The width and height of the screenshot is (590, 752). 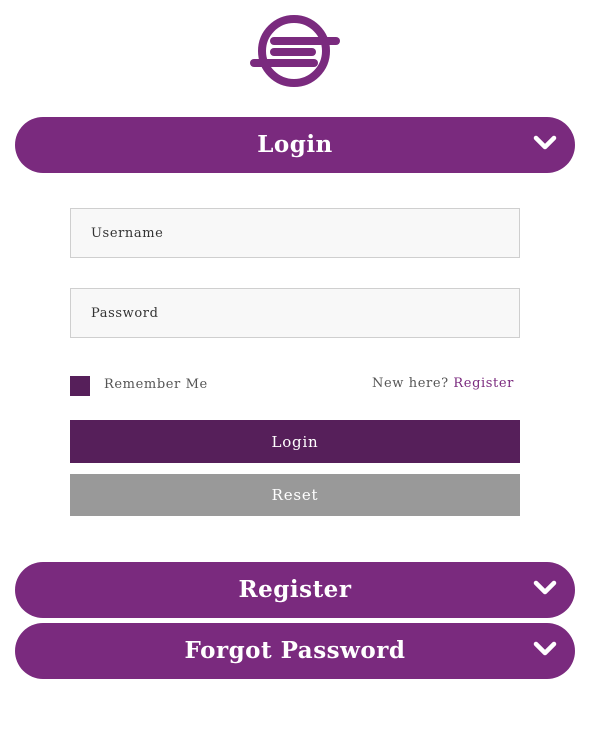 I want to click on remember-me-checkbox, so click(x=80, y=386).